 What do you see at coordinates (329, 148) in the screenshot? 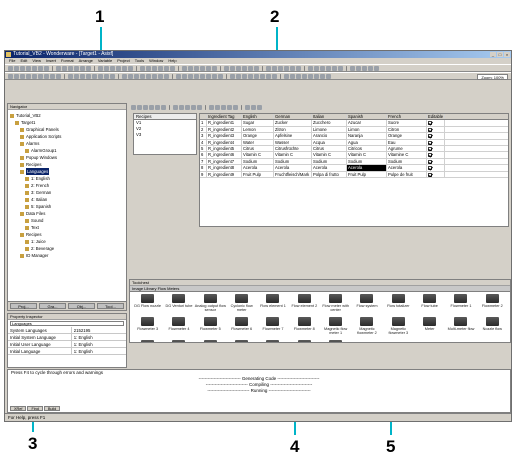
I see `table-cell: Citrus` at bounding box center [329, 148].